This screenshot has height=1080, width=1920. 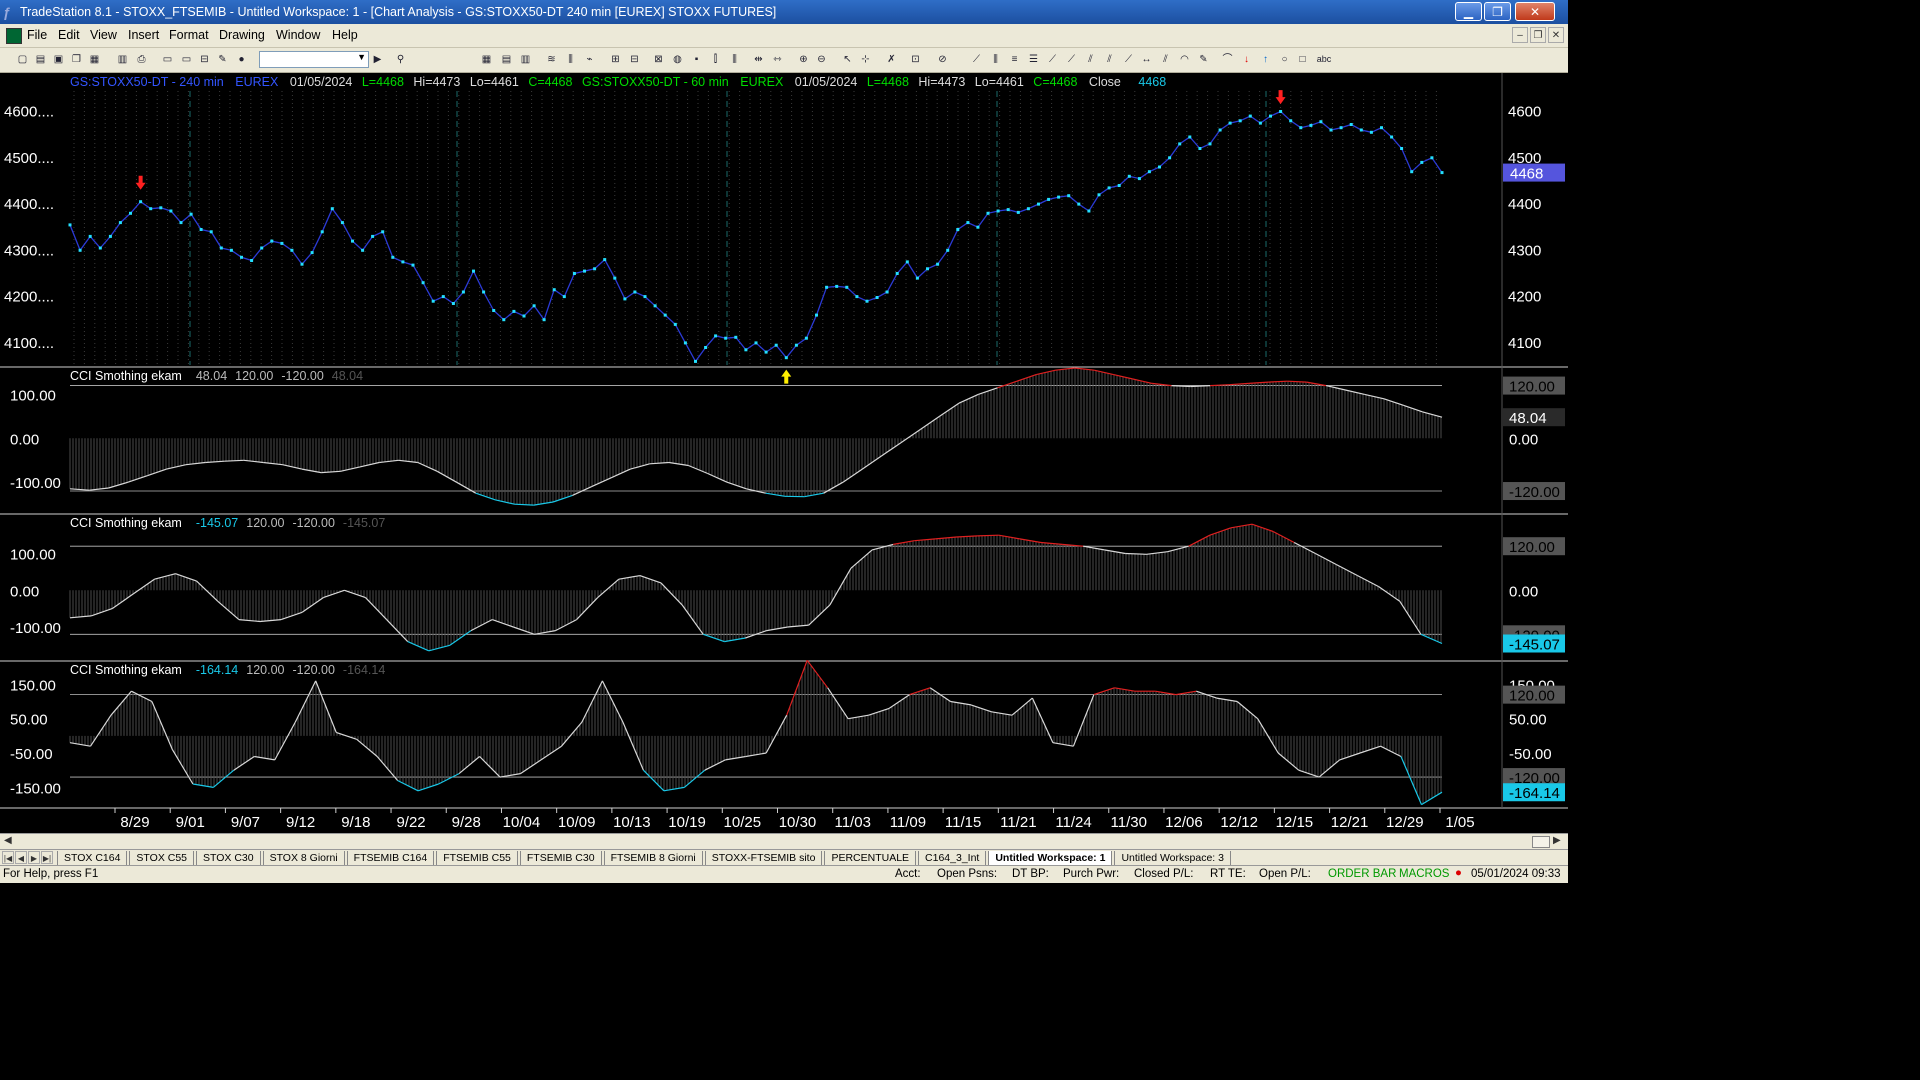 I want to click on mdi-close-icon: ✕, so click(x=1556, y=35).